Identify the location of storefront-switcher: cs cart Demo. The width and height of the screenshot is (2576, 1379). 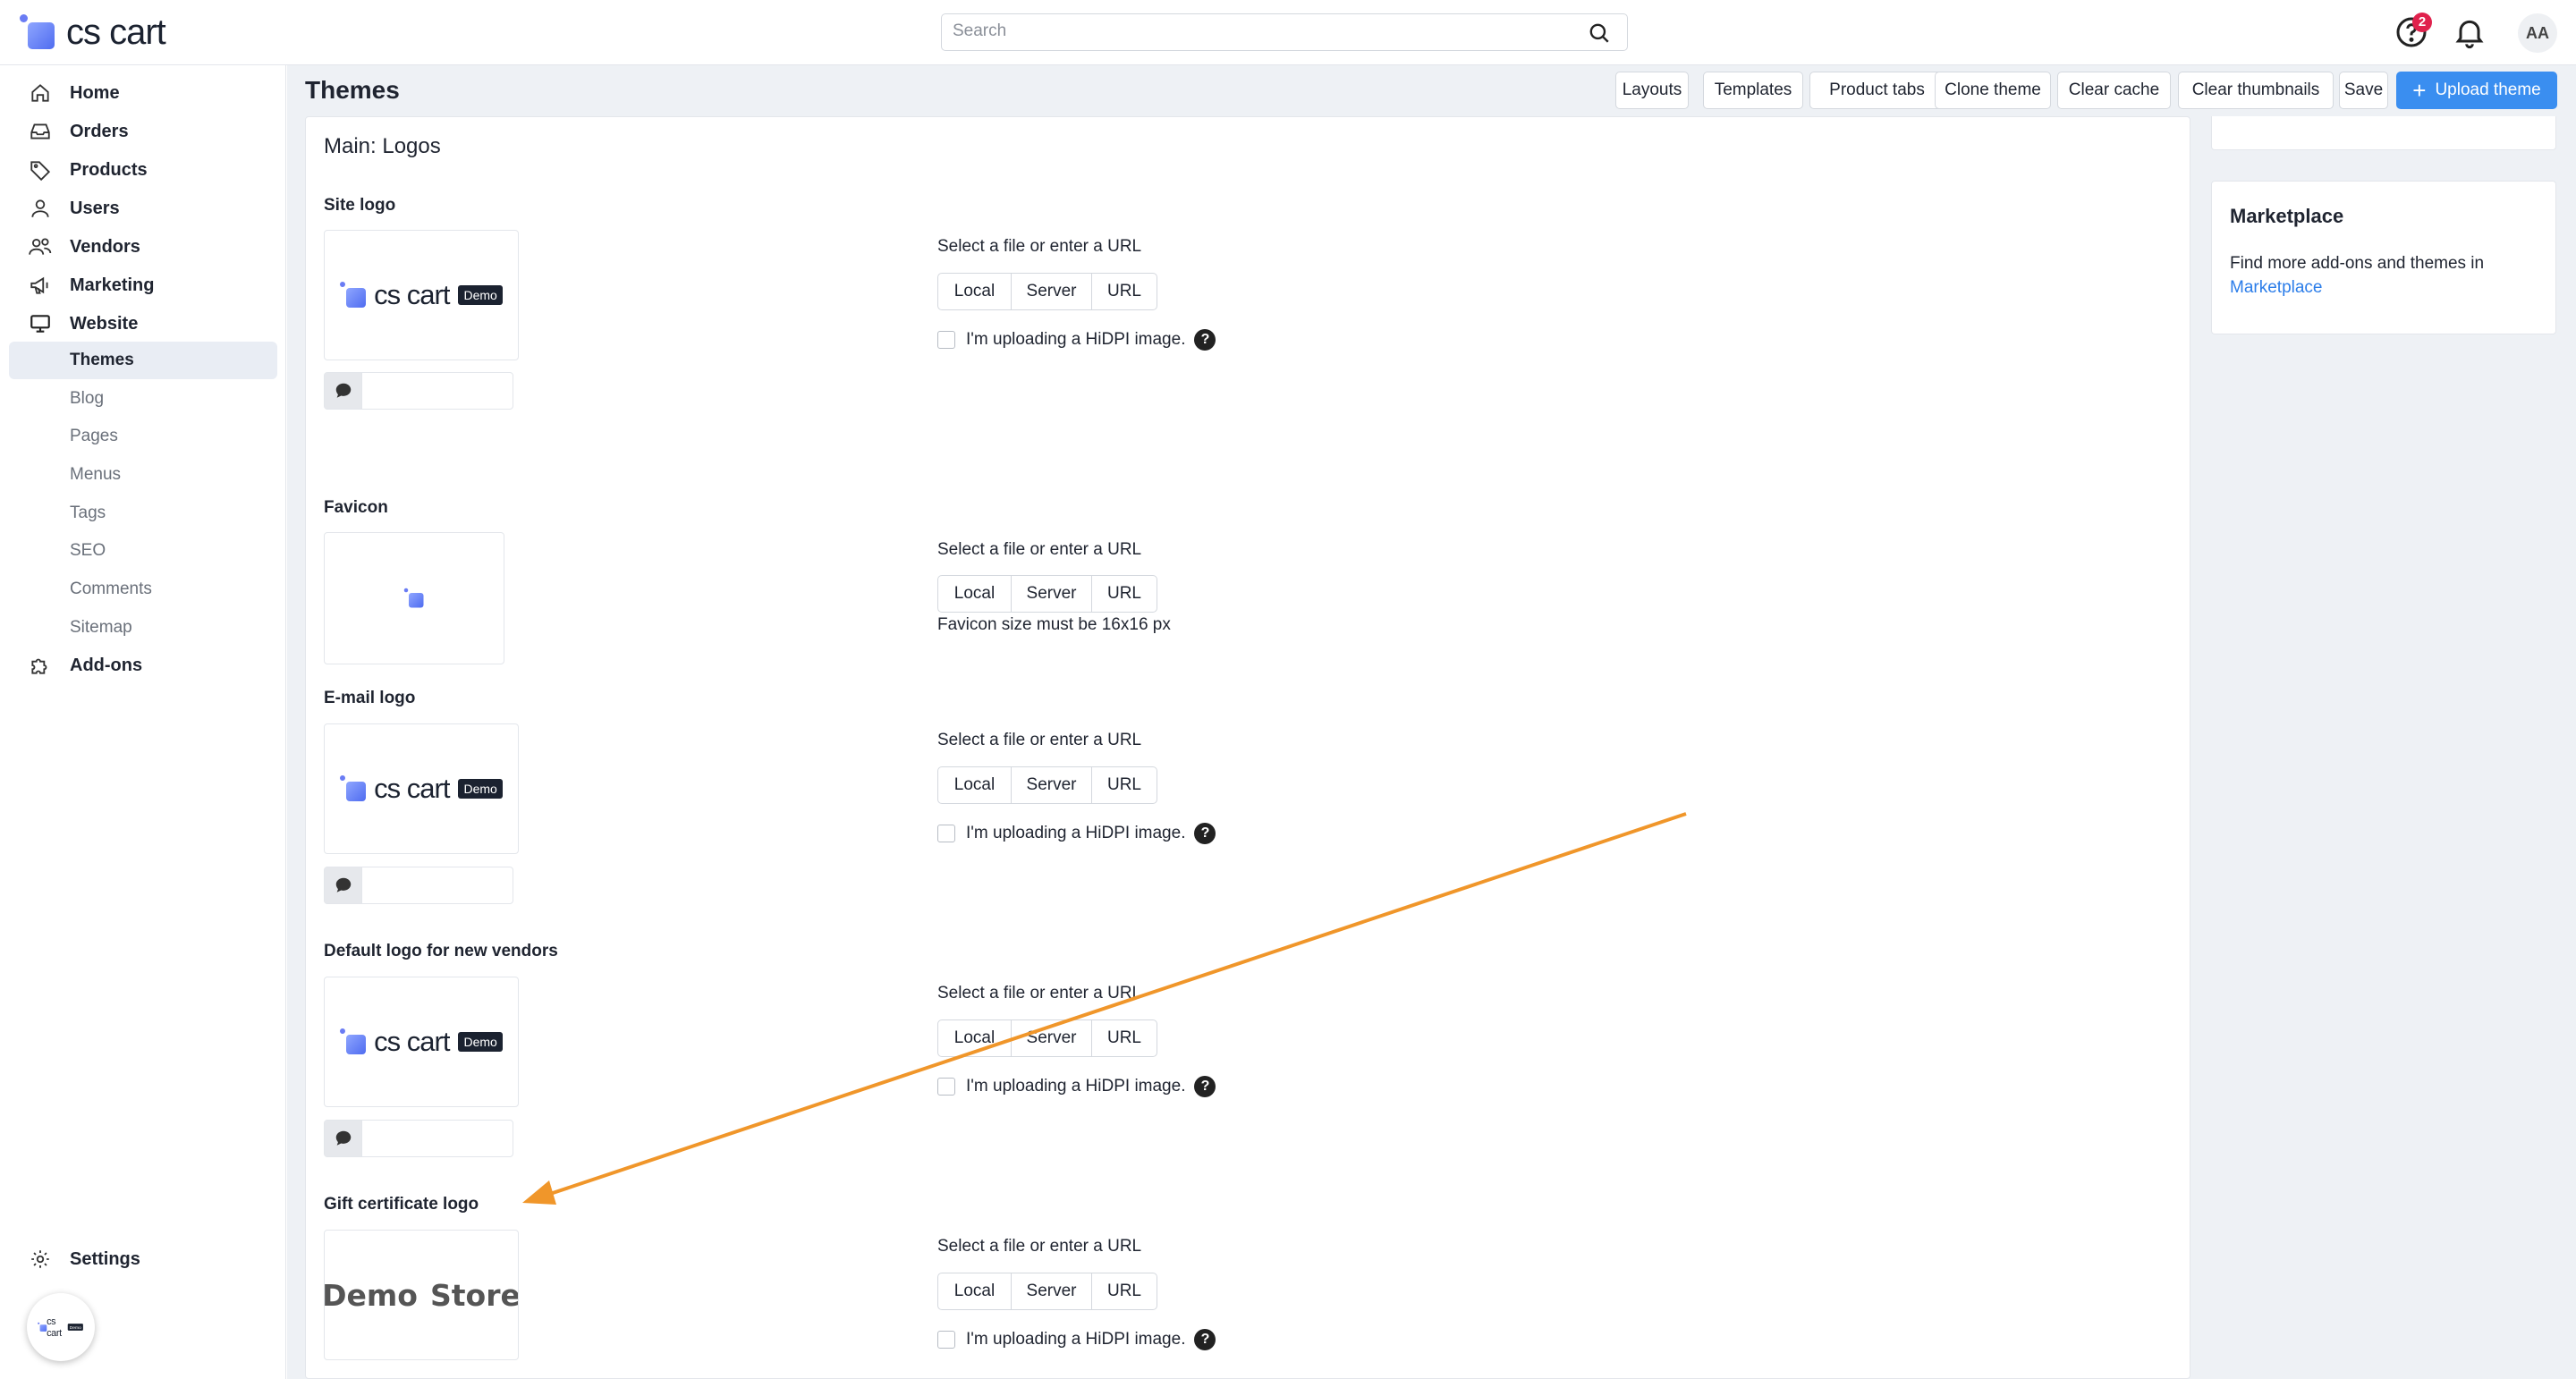
(61, 1327).